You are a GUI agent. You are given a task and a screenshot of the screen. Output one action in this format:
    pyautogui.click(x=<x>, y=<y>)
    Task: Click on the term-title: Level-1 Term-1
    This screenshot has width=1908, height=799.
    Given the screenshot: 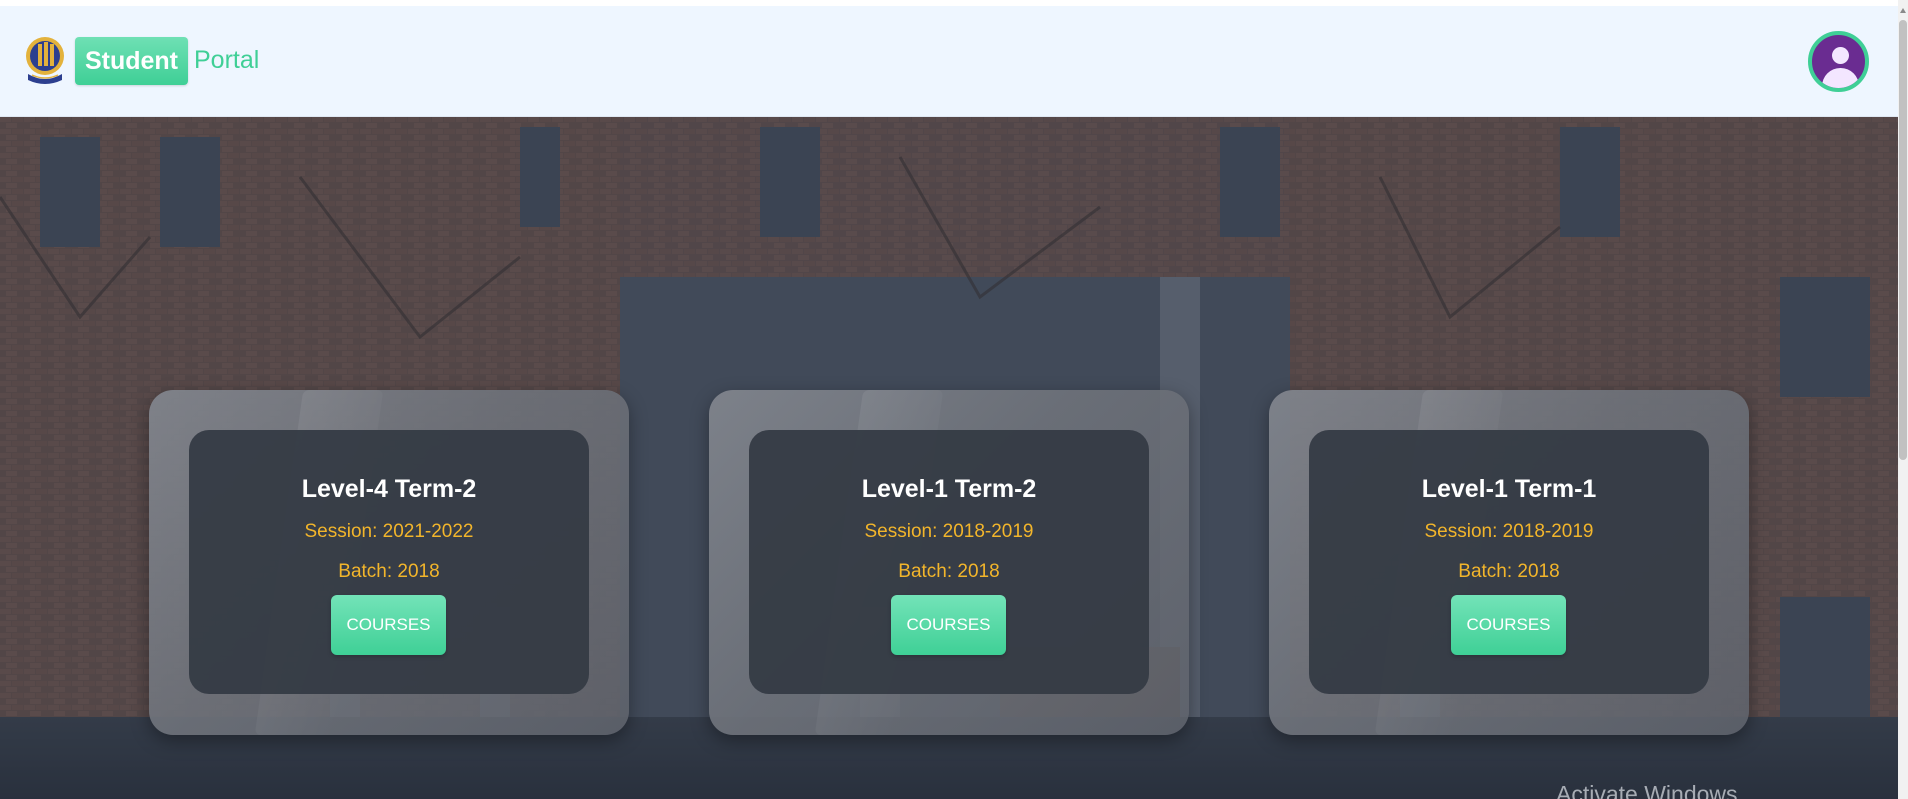 What is the action you would take?
    pyautogui.click(x=1509, y=489)
    